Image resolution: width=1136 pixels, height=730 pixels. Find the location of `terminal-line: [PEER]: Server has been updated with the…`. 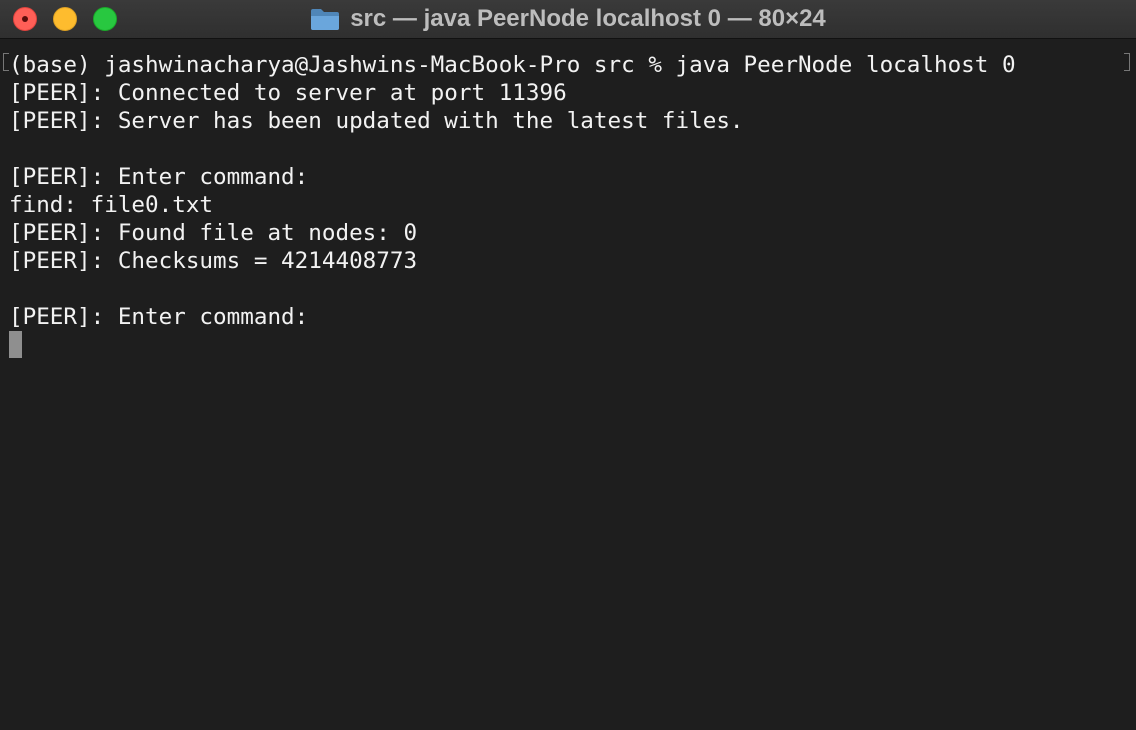

terminal-line: [PEER]: Server has been updated with the… is located at coordinates (376, 121).